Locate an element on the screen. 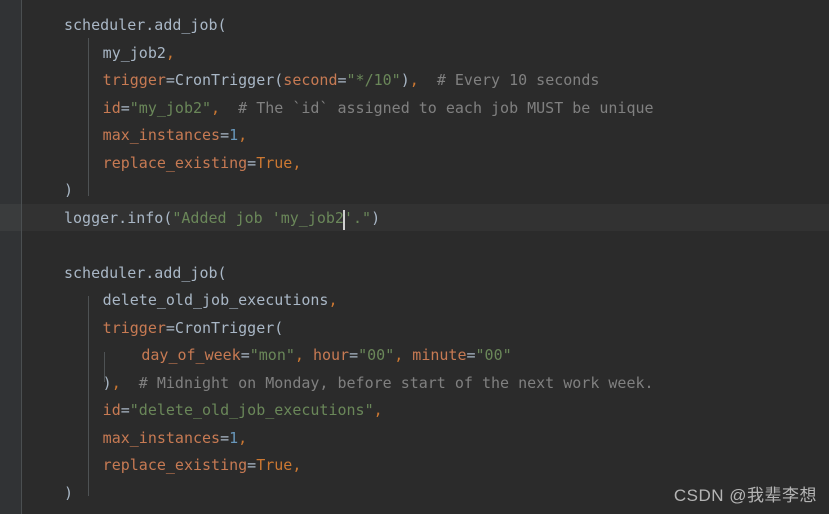 The width and height of the screenshot is (829, 514). code-token-default: delete_old_job_executions is located at coordinates (215, 300).